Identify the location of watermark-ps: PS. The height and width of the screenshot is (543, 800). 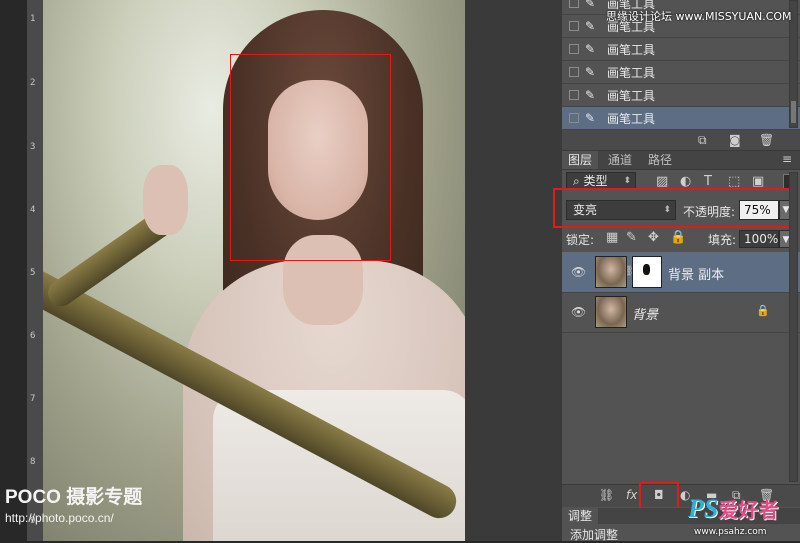
(703, 508).